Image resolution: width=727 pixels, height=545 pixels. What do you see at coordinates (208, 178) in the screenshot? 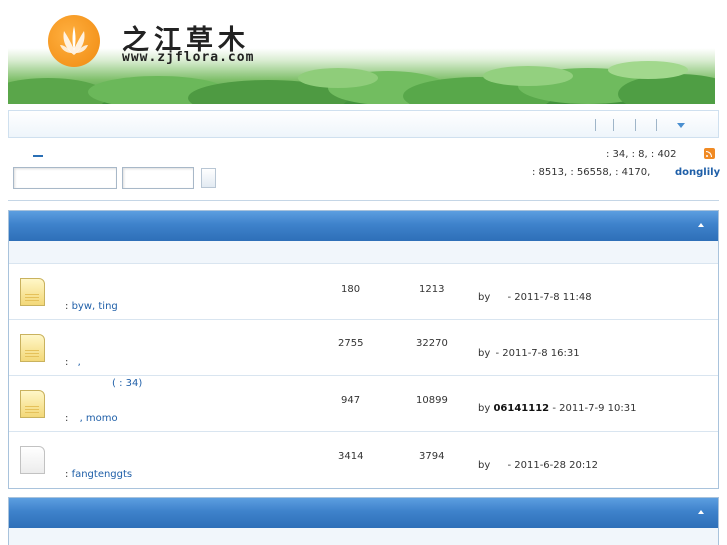
I see `login-button` at bounding box center [208, 178].